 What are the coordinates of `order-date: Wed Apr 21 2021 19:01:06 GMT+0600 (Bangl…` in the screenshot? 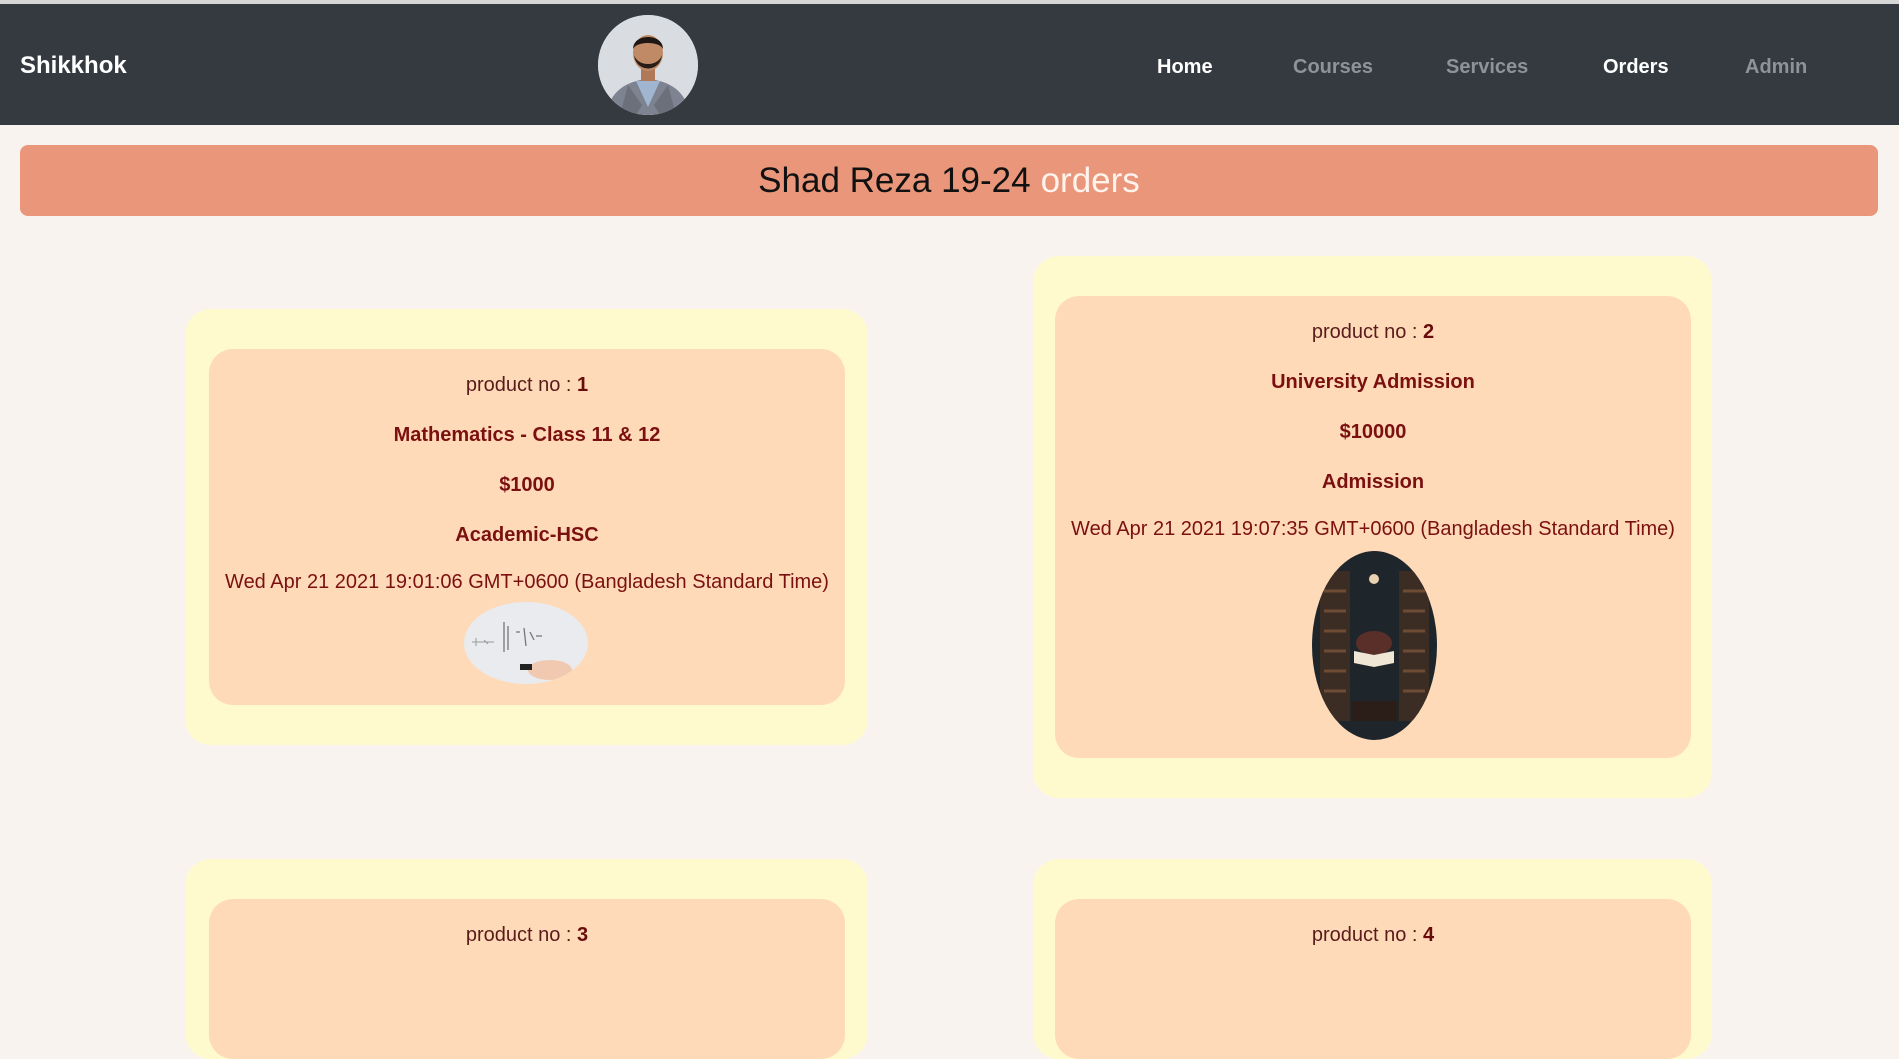 It's located at (527, 582).